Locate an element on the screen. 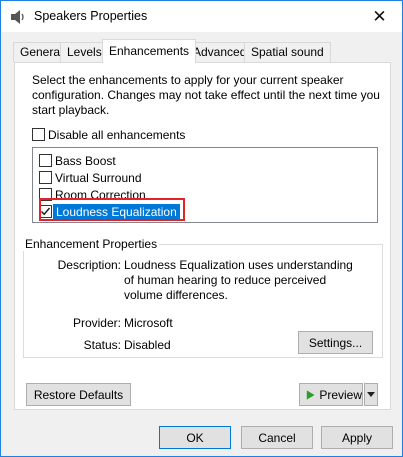 Image resolution: width=403 pixels, height=457 pixels. apply-button: Apply is located at coordinates (357, 437).